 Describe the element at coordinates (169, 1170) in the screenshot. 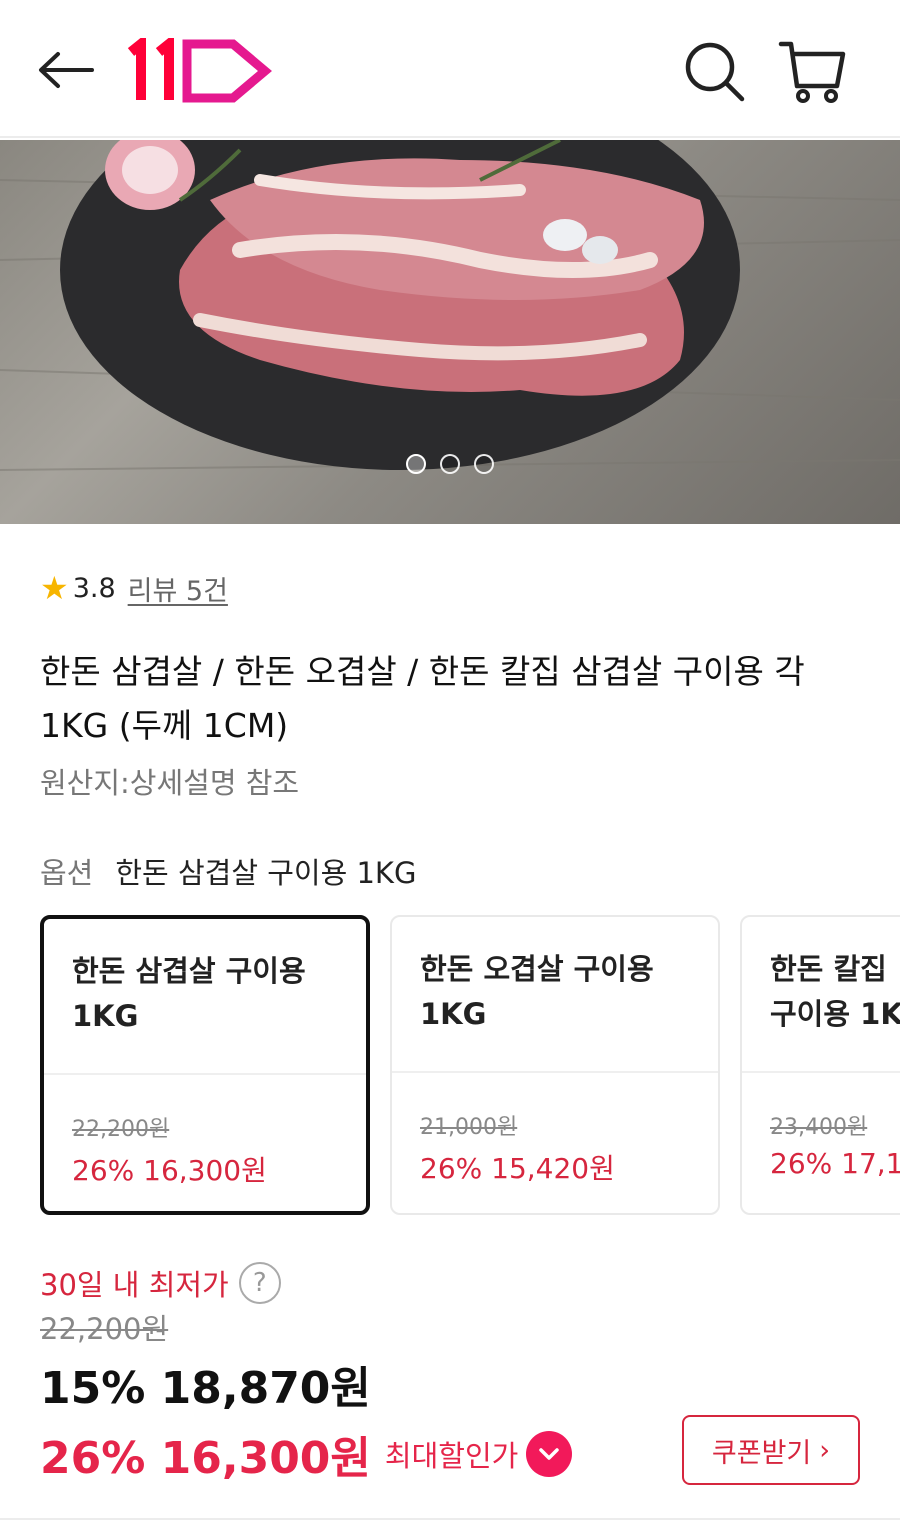

I see `option-card-sale-price: 26% 16,300원` at that location.